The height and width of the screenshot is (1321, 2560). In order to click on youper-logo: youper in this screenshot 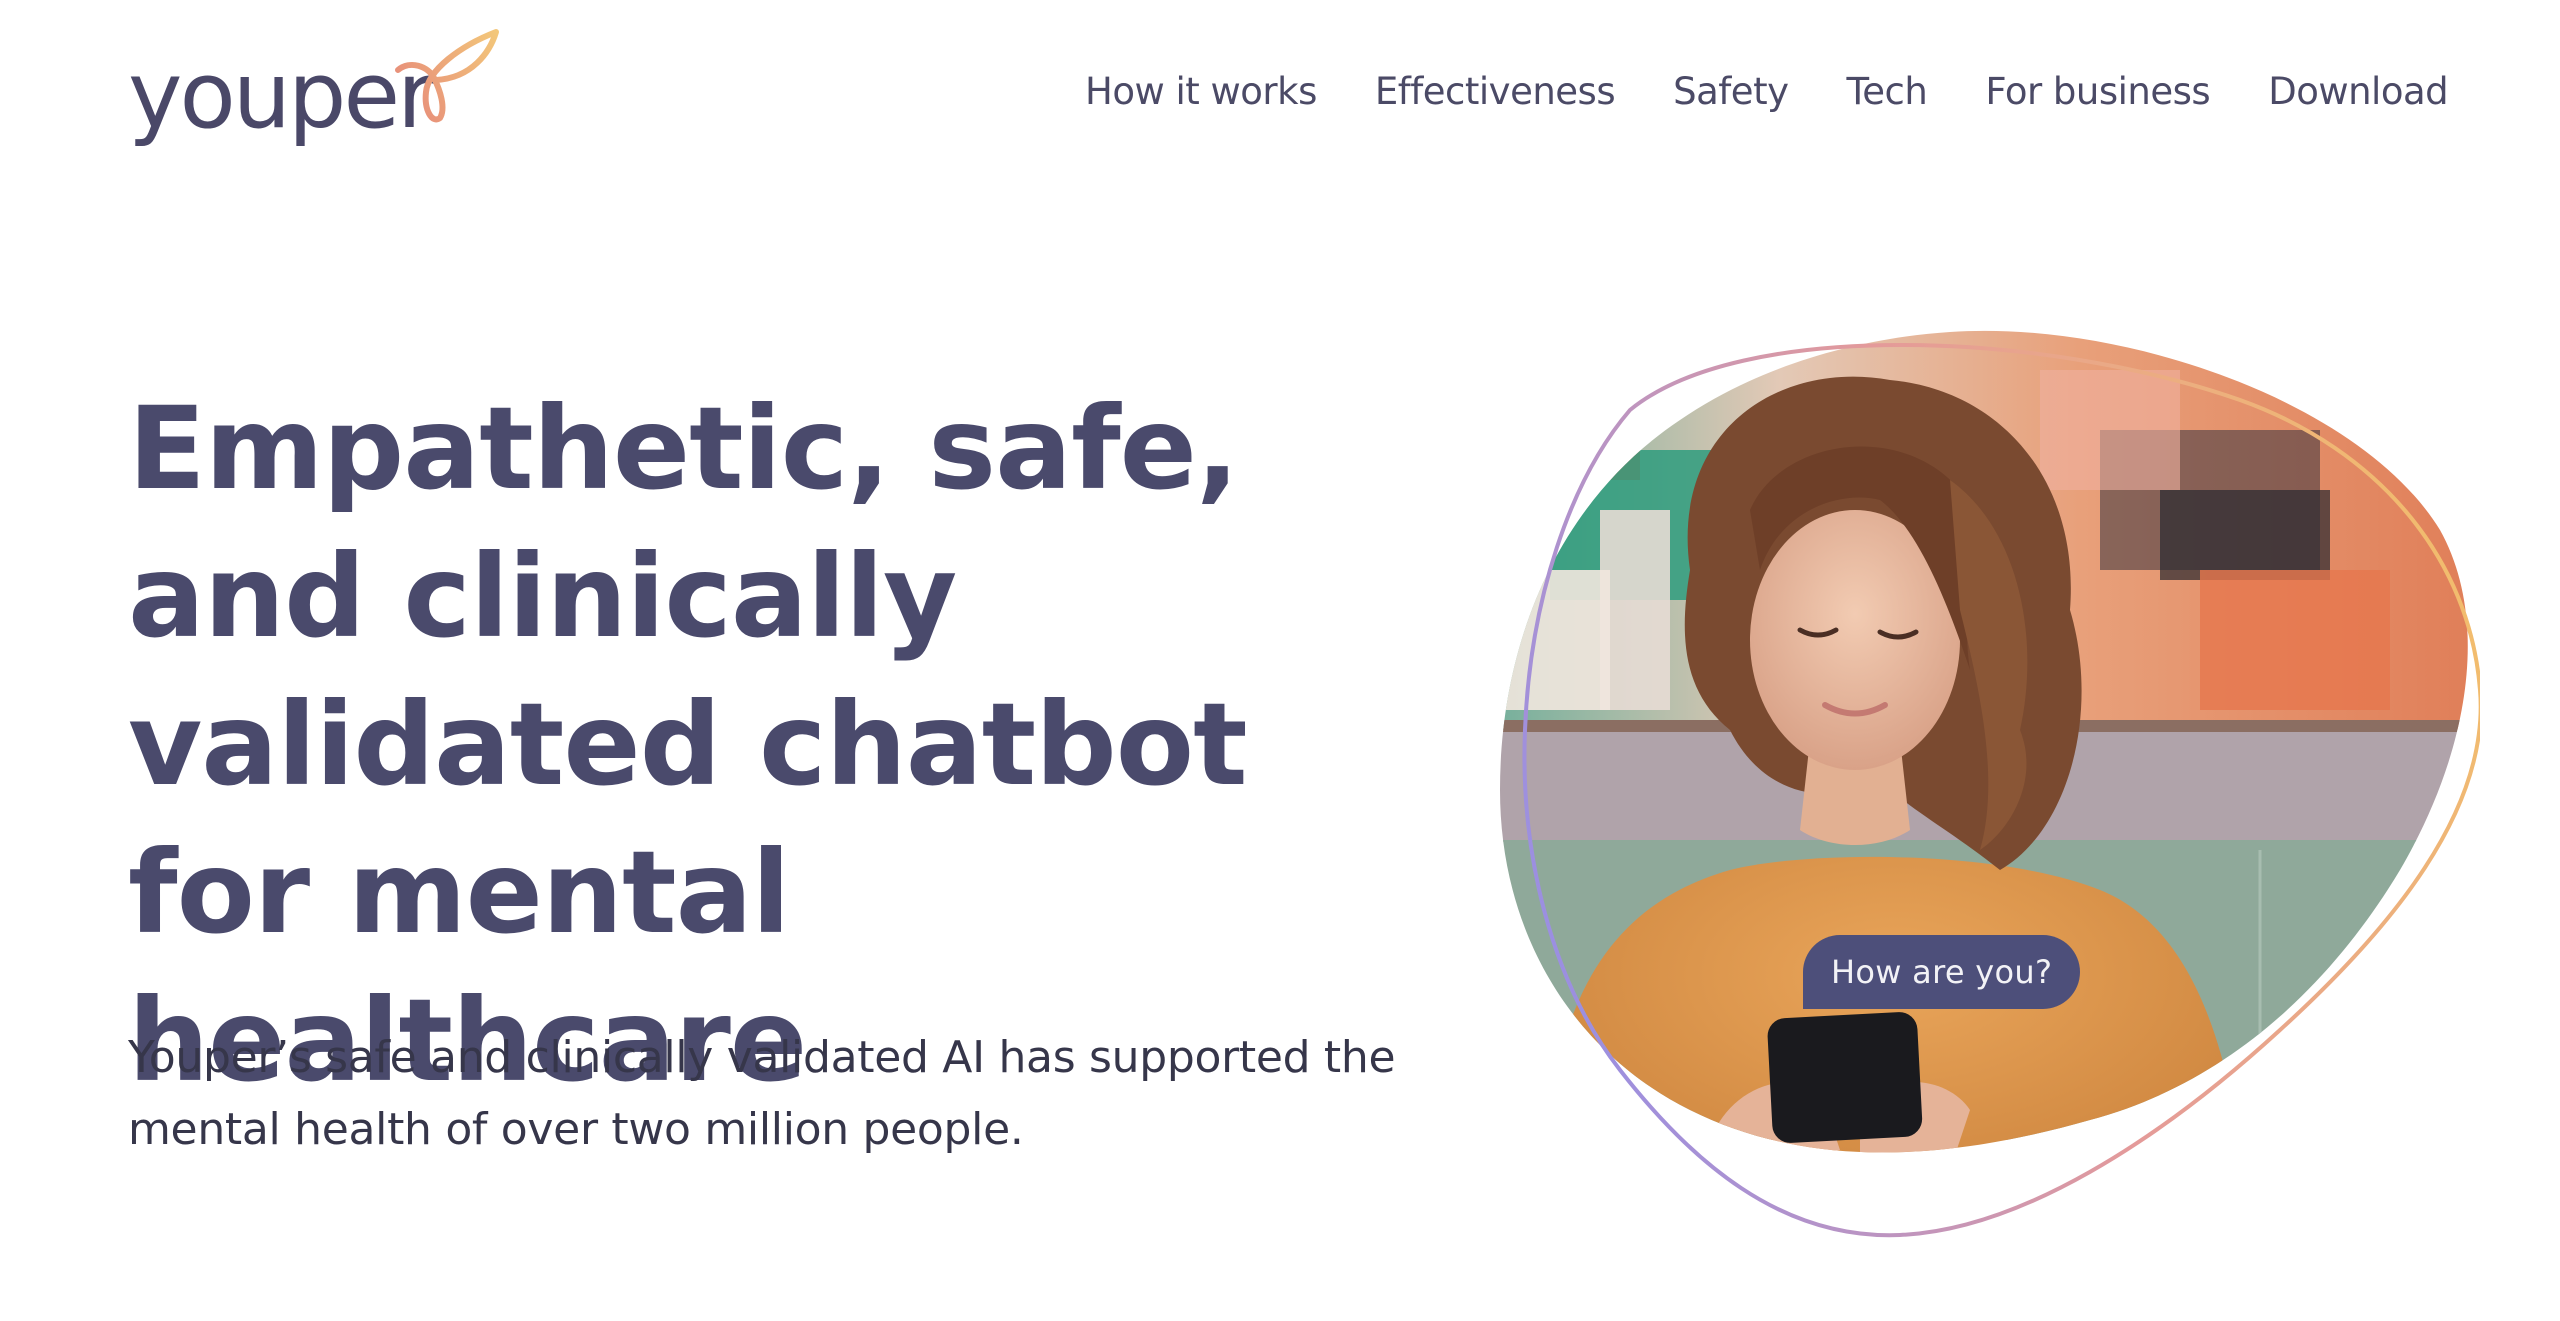, I will do `click(318, 92)`.